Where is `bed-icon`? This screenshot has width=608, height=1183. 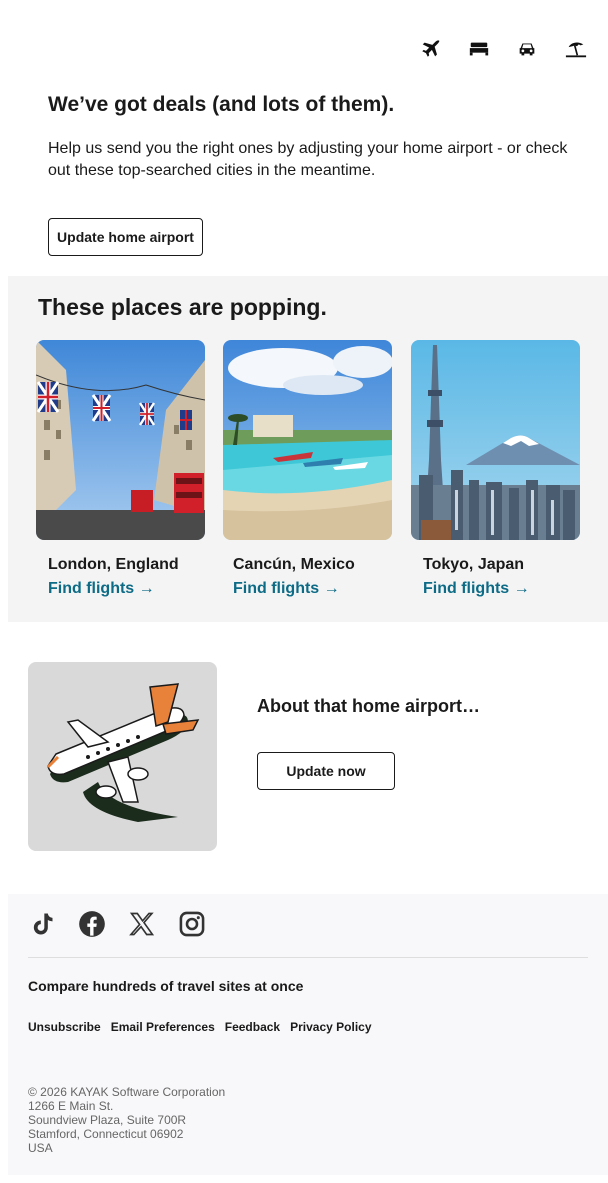 bed-icon is located at coordinates (479, 49).